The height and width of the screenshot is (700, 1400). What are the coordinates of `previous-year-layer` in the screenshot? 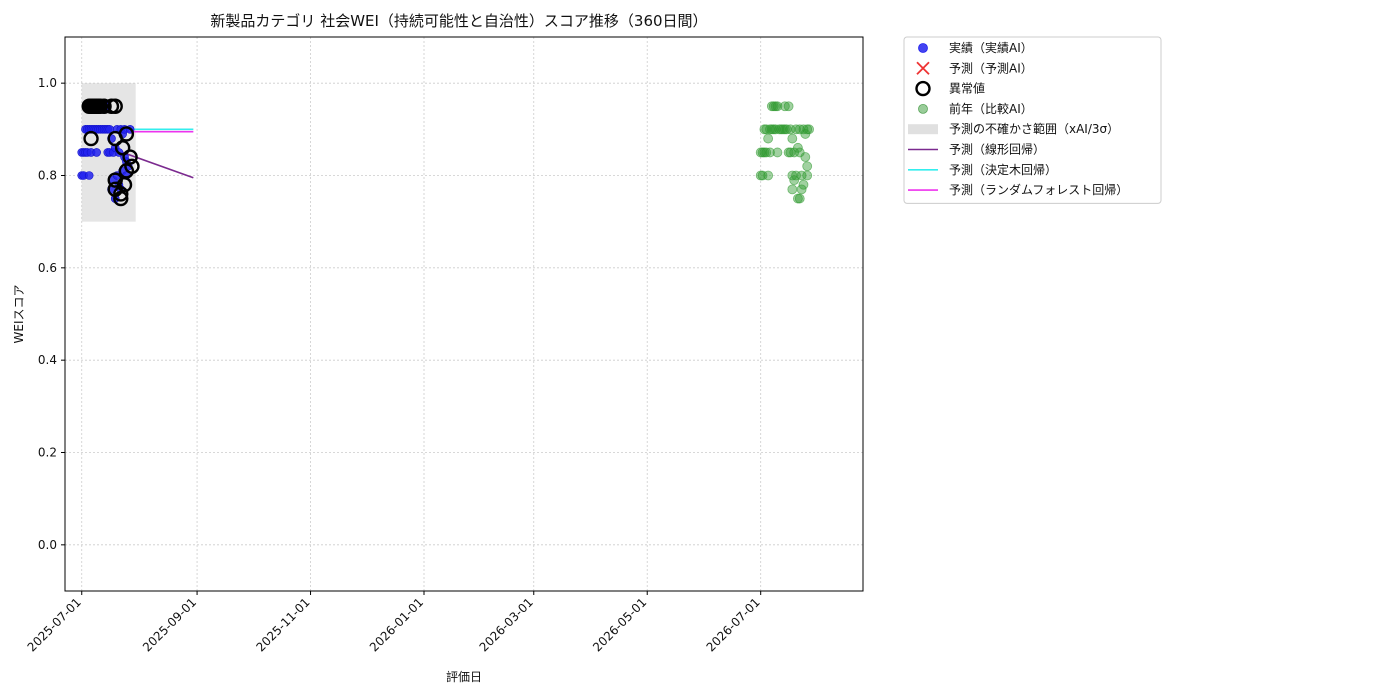 It's located at (784, 152).